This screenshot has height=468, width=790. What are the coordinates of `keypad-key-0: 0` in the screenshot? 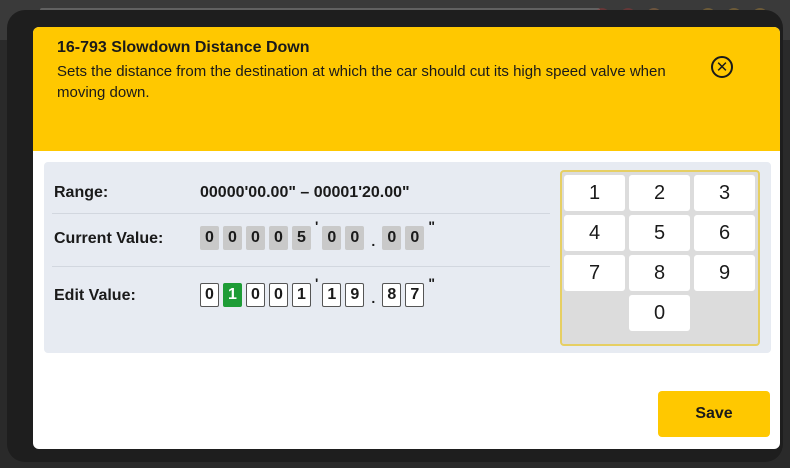 It's located at (659, 313).